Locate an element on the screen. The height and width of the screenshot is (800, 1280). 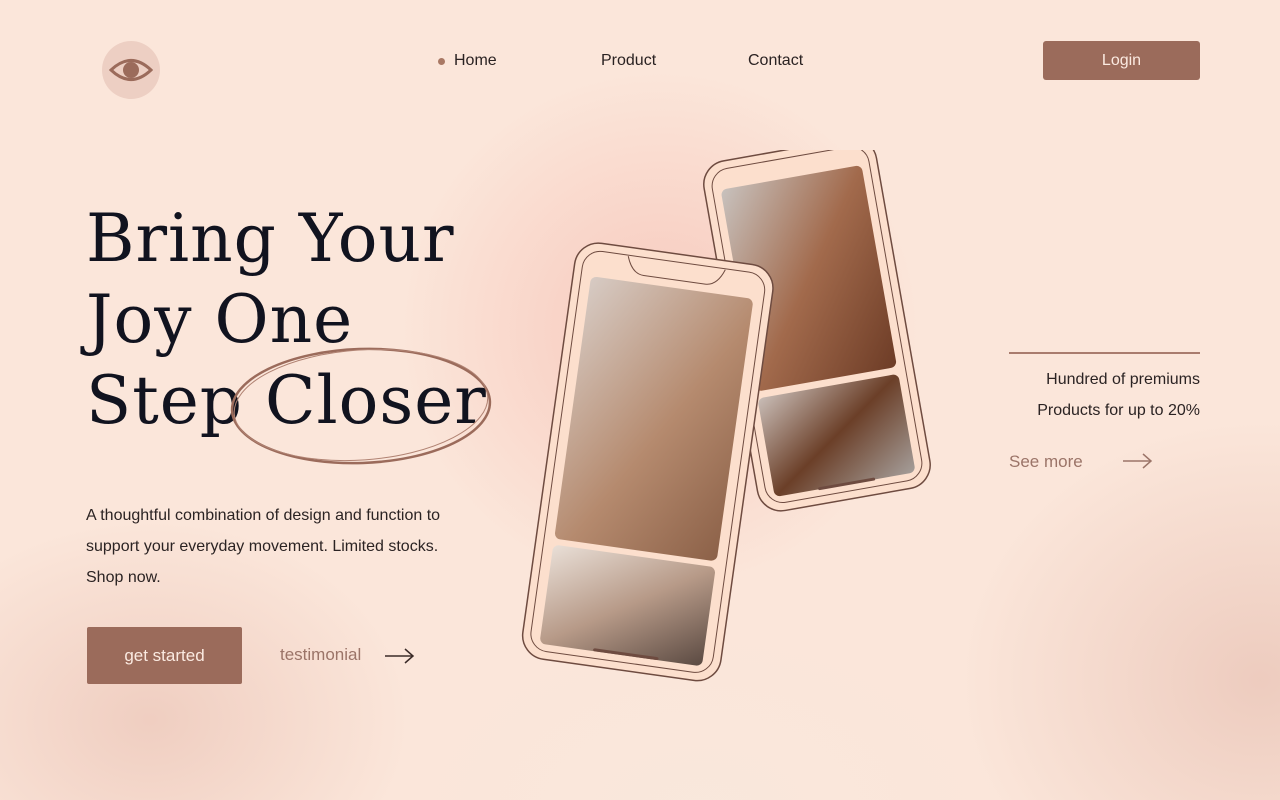
side-divider is located at coordinates (1104, 353).